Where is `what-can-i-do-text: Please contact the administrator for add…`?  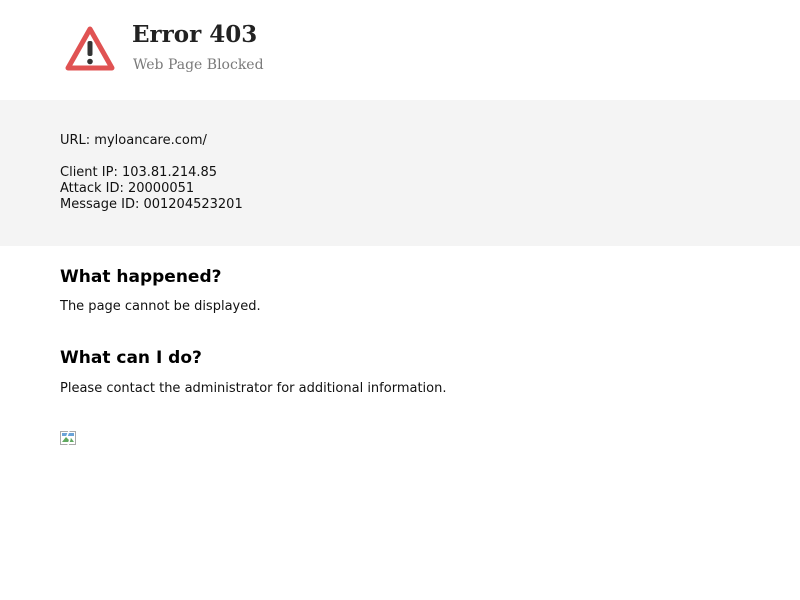 what-can-i-do-text: Please contact the administrator for add… is located at coordinates (253, 388).